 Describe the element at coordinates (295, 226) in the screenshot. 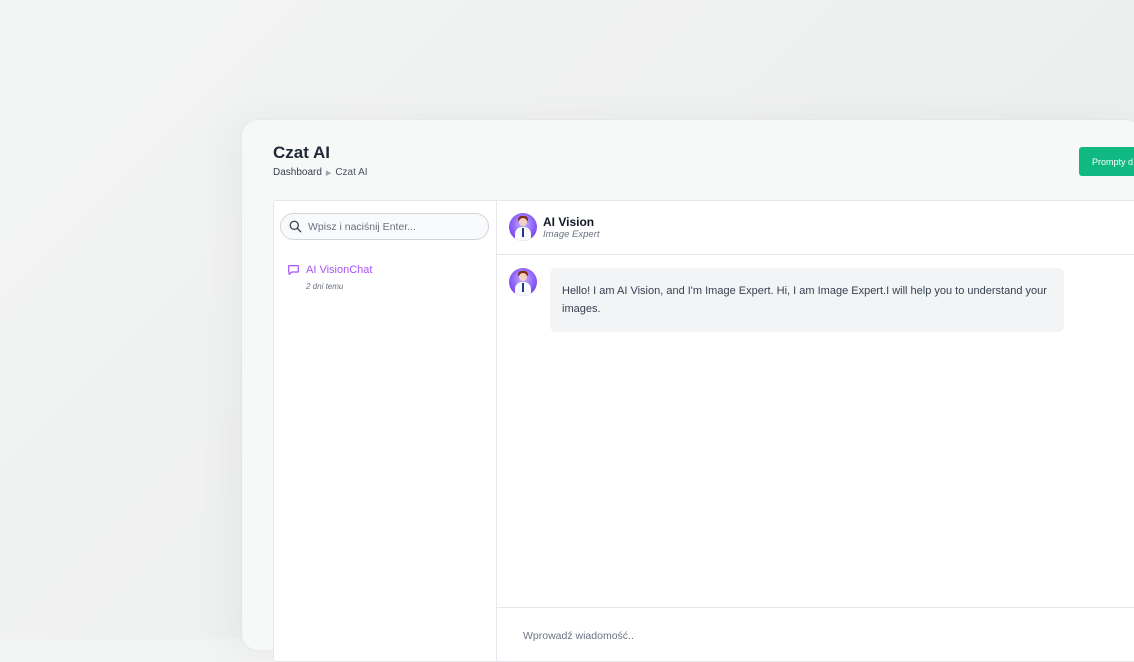

I see `search-icon` at that location.